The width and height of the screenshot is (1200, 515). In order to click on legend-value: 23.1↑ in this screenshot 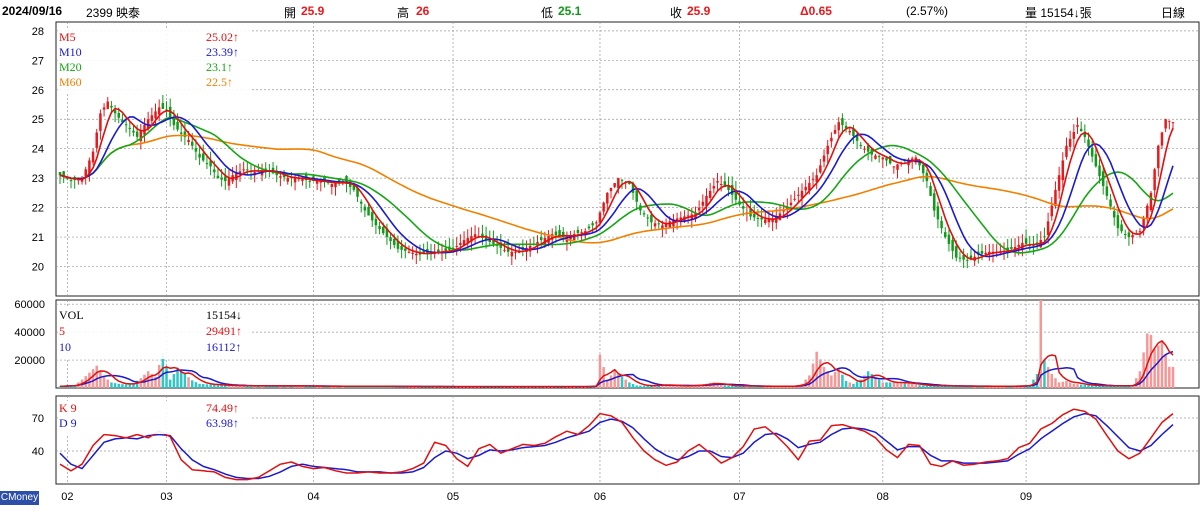, I will do `click(219, 67)`.